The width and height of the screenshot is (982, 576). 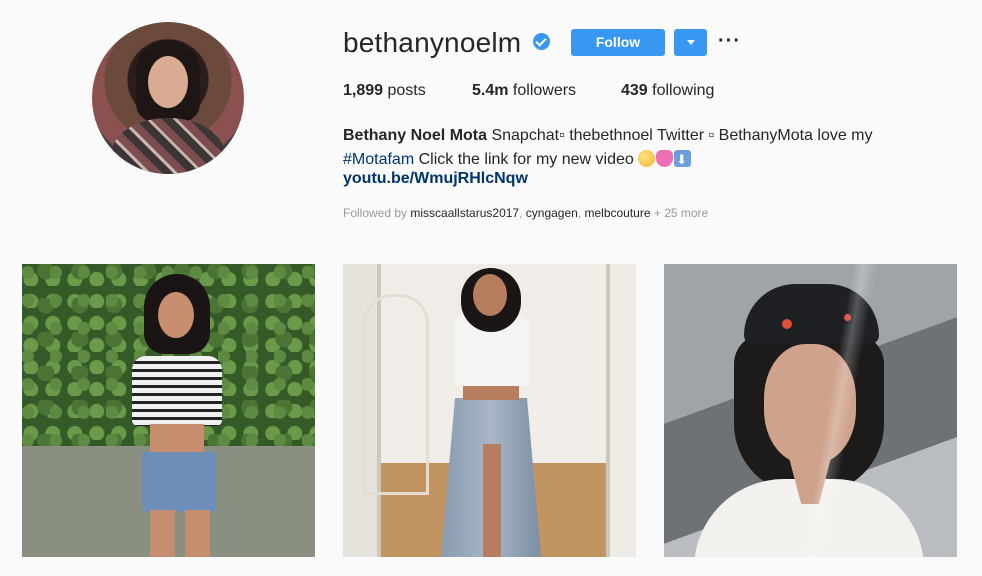 What do you see at coordinates (490, 90) in the screenshot?
I see `followers-count: 5.4m` at bounding box center [490, 90].